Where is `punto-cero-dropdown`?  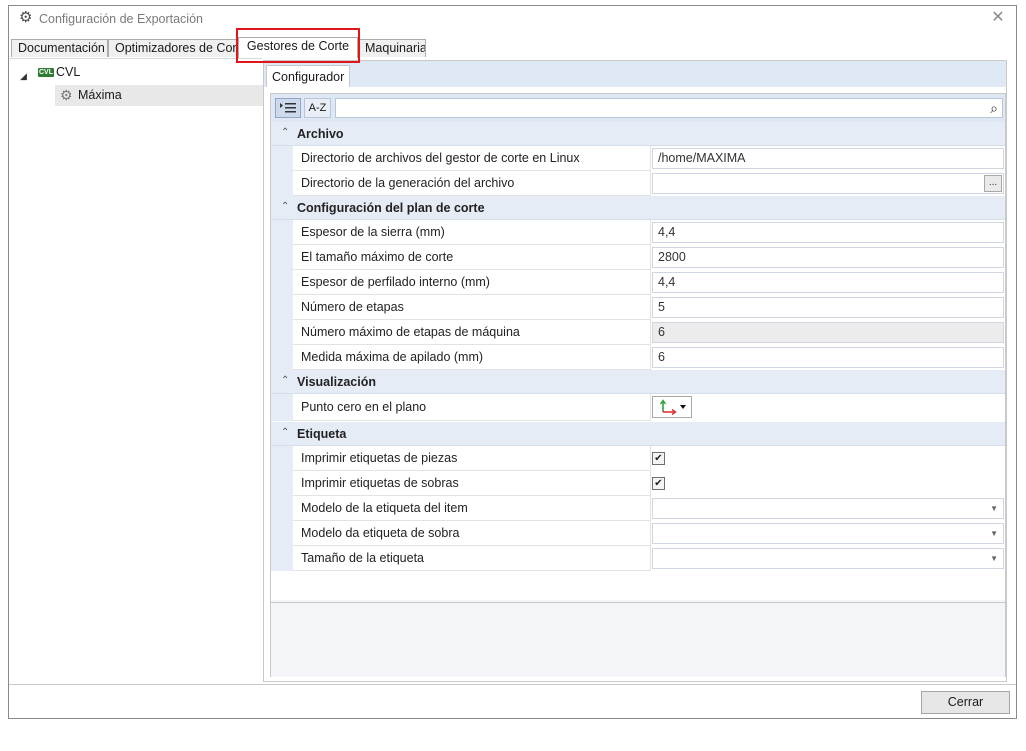 punto-cero-dropdown is located at coordinates (672, 407).